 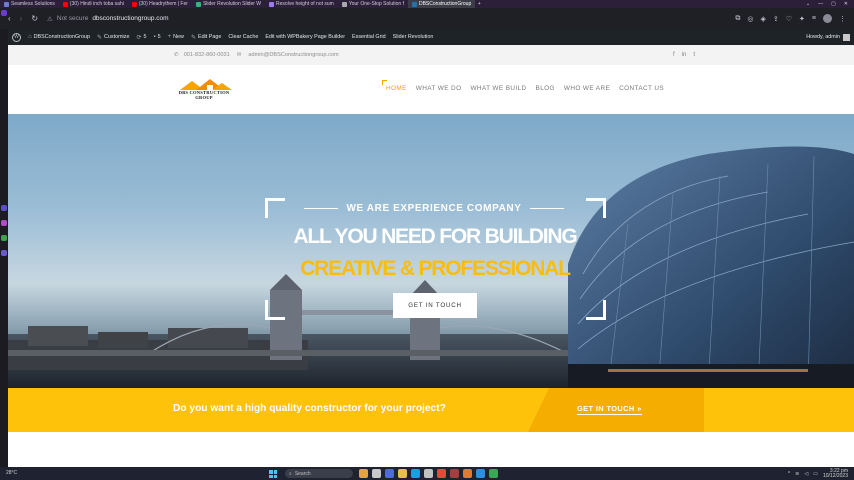 What do you see at coordinates (16, 37) in the screenshot?
I see `wordpress-icon: W` at bounding box center [16, 37].